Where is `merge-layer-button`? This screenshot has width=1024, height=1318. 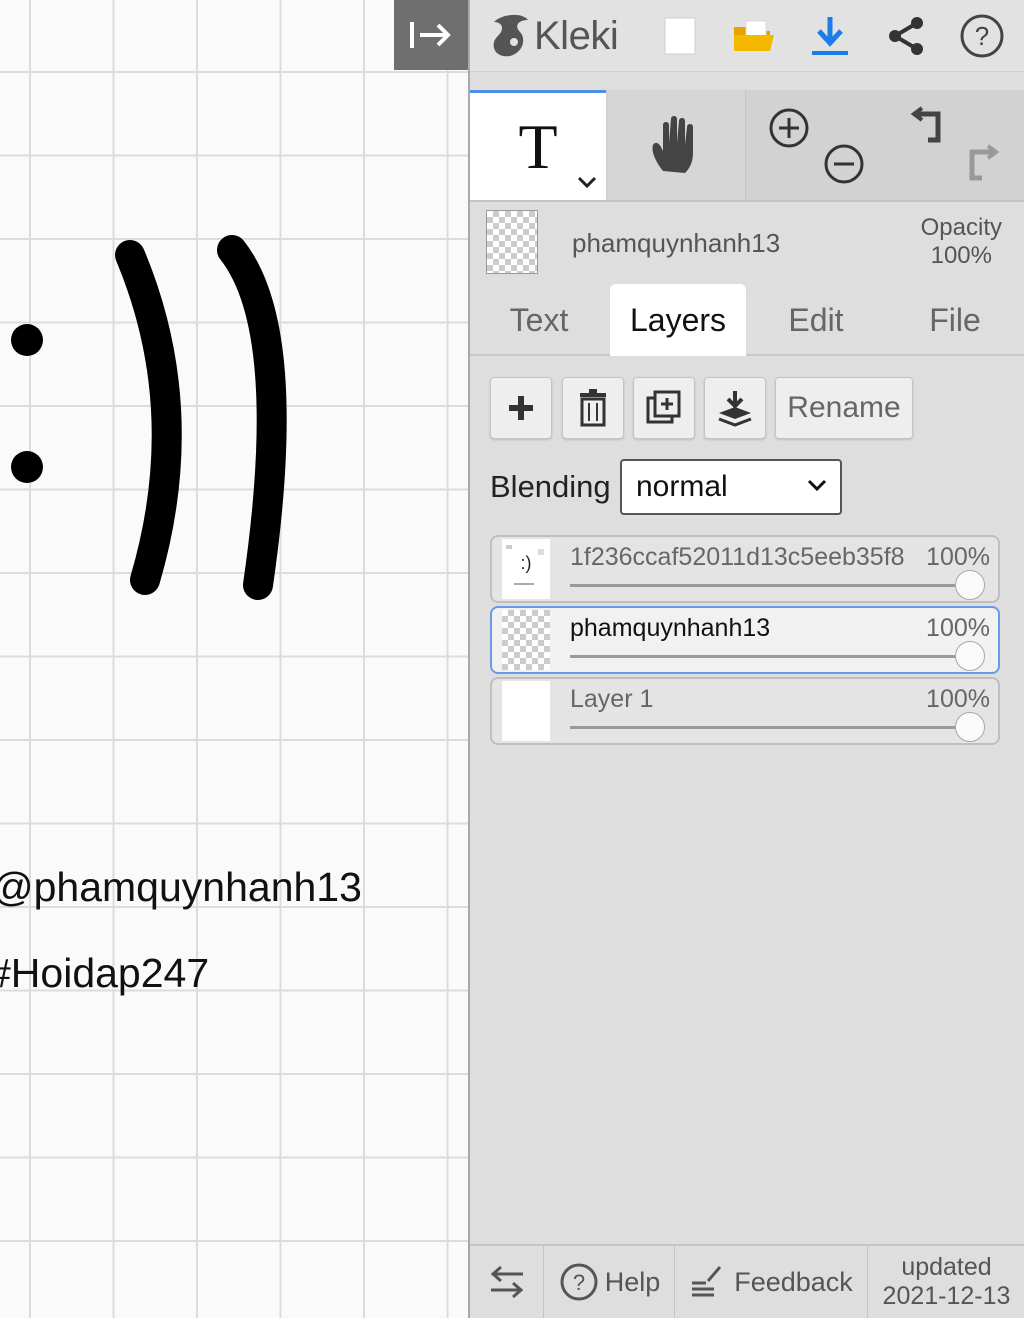 merge-layer-button is located at coordinates (735, 408).